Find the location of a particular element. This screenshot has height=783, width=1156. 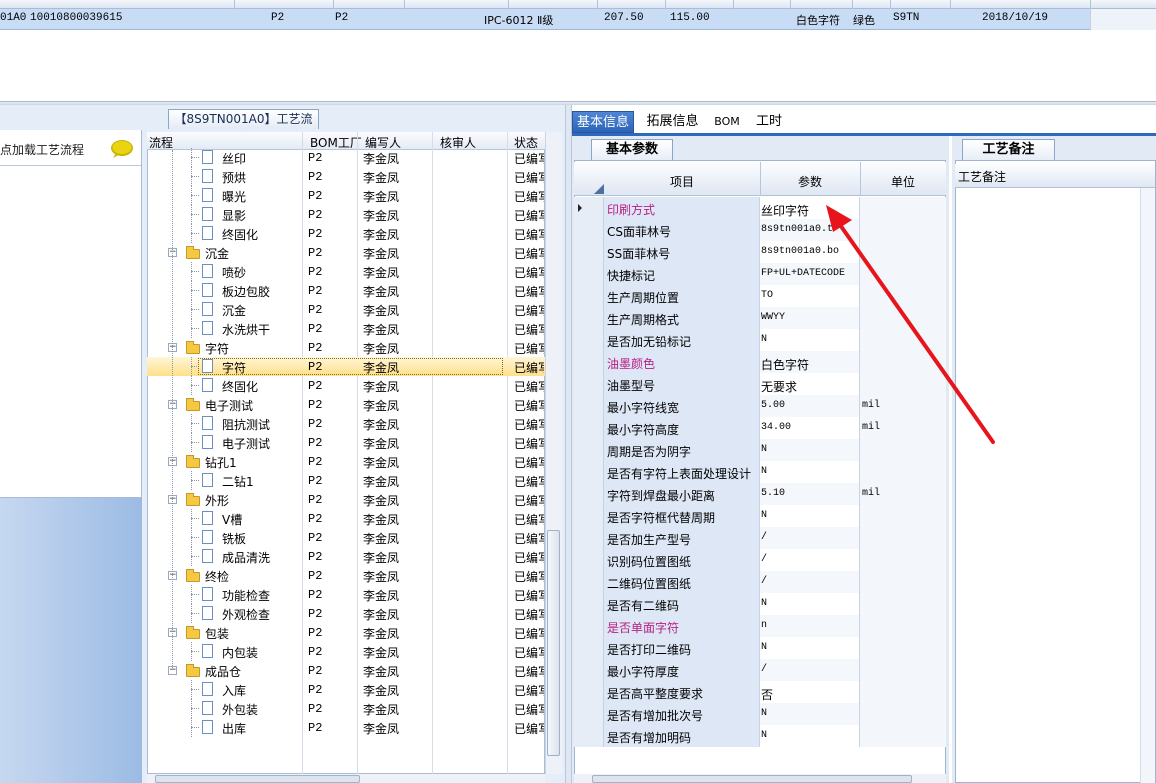

param-row: 是否高平整度要求否 is located at coordinates (760, 692).